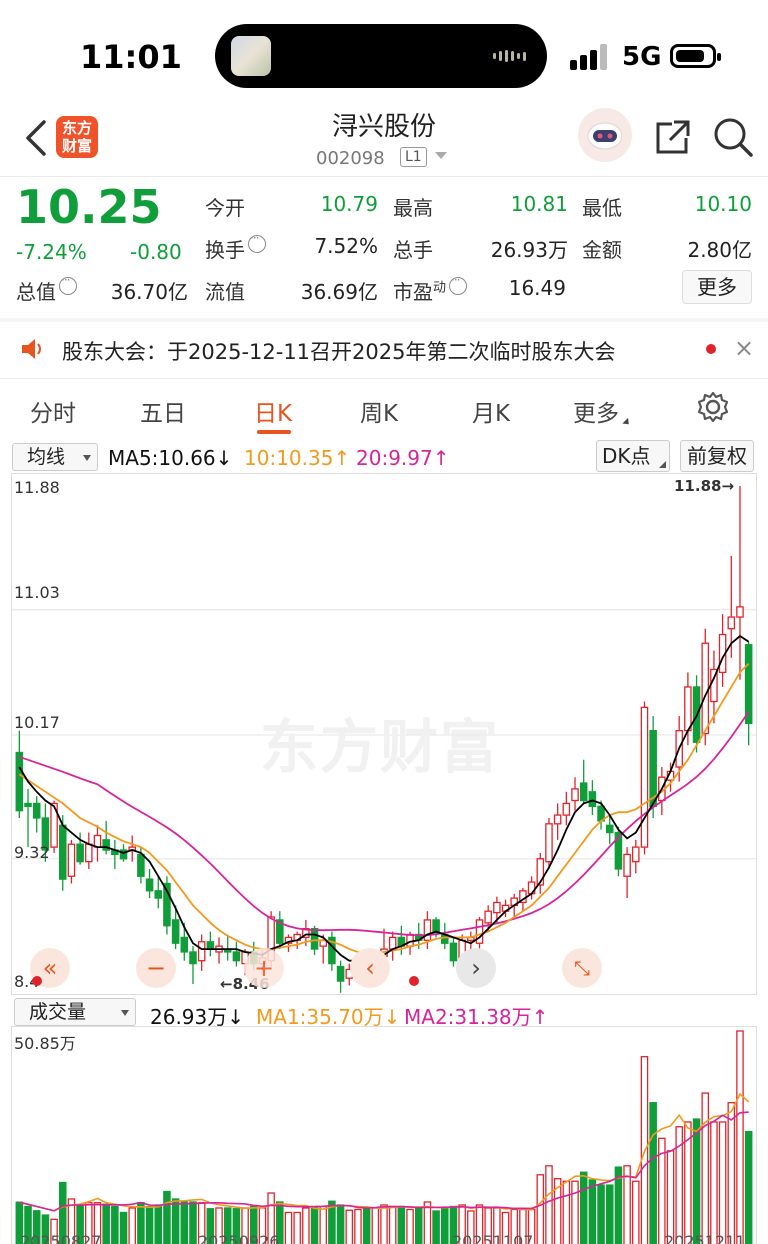 The width and height of the screenshot is (768, 1244). Describe the element at coordinates (605, 135) in the screenshot. I see `ai-robot-icon` at that location.